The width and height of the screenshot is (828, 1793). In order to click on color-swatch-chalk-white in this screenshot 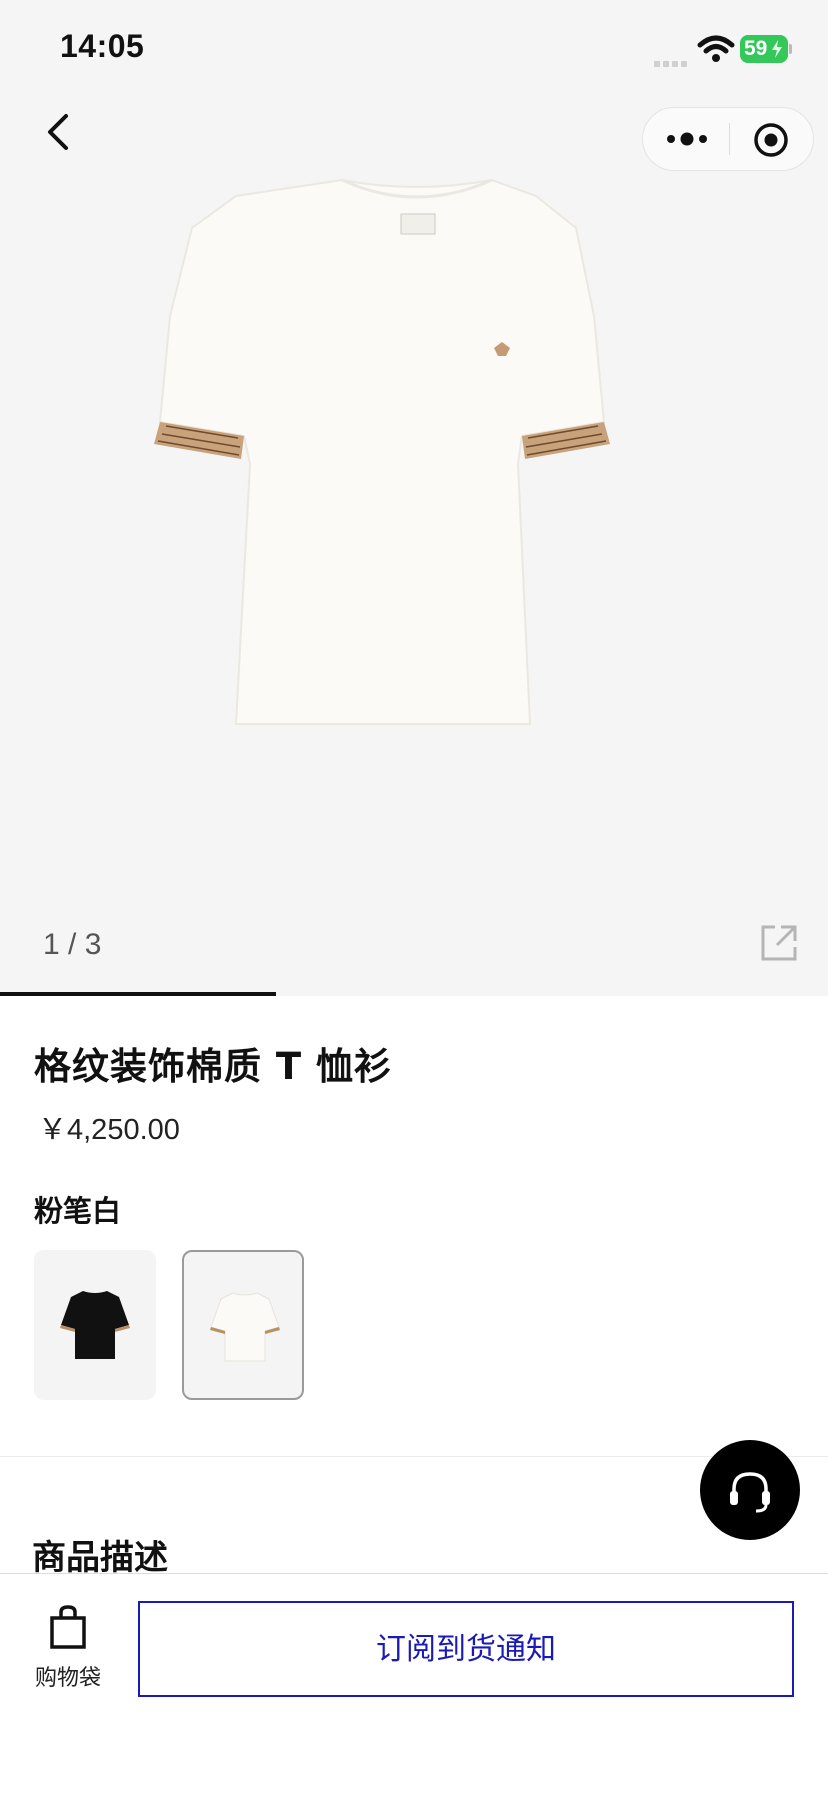, I will do `click(243, 1325)`.